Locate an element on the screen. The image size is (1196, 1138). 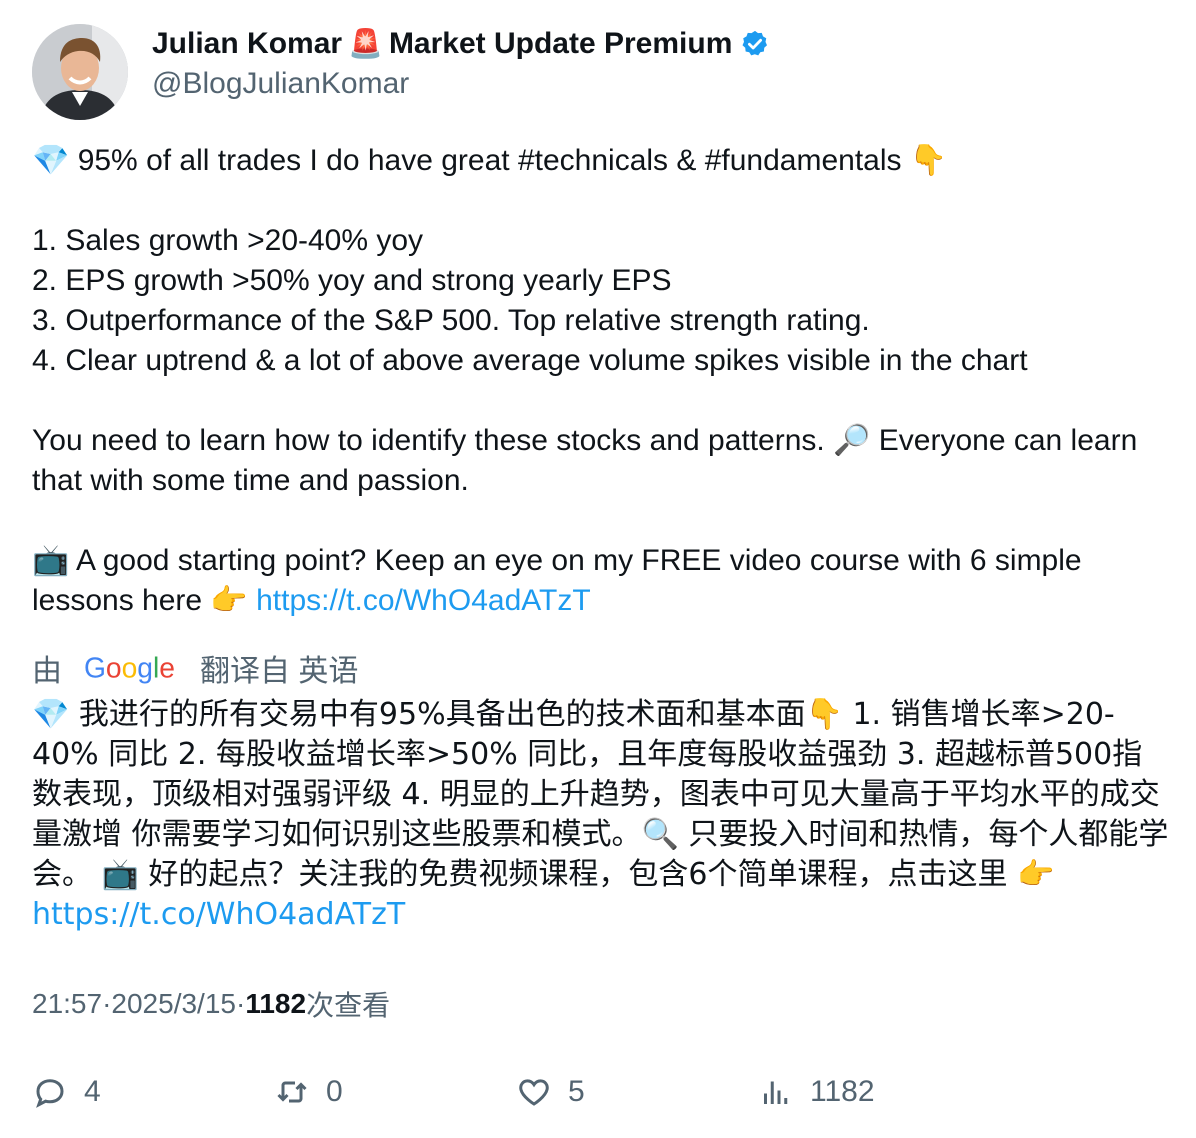
reply-button: 4 is located at coordinates (66, 1092).